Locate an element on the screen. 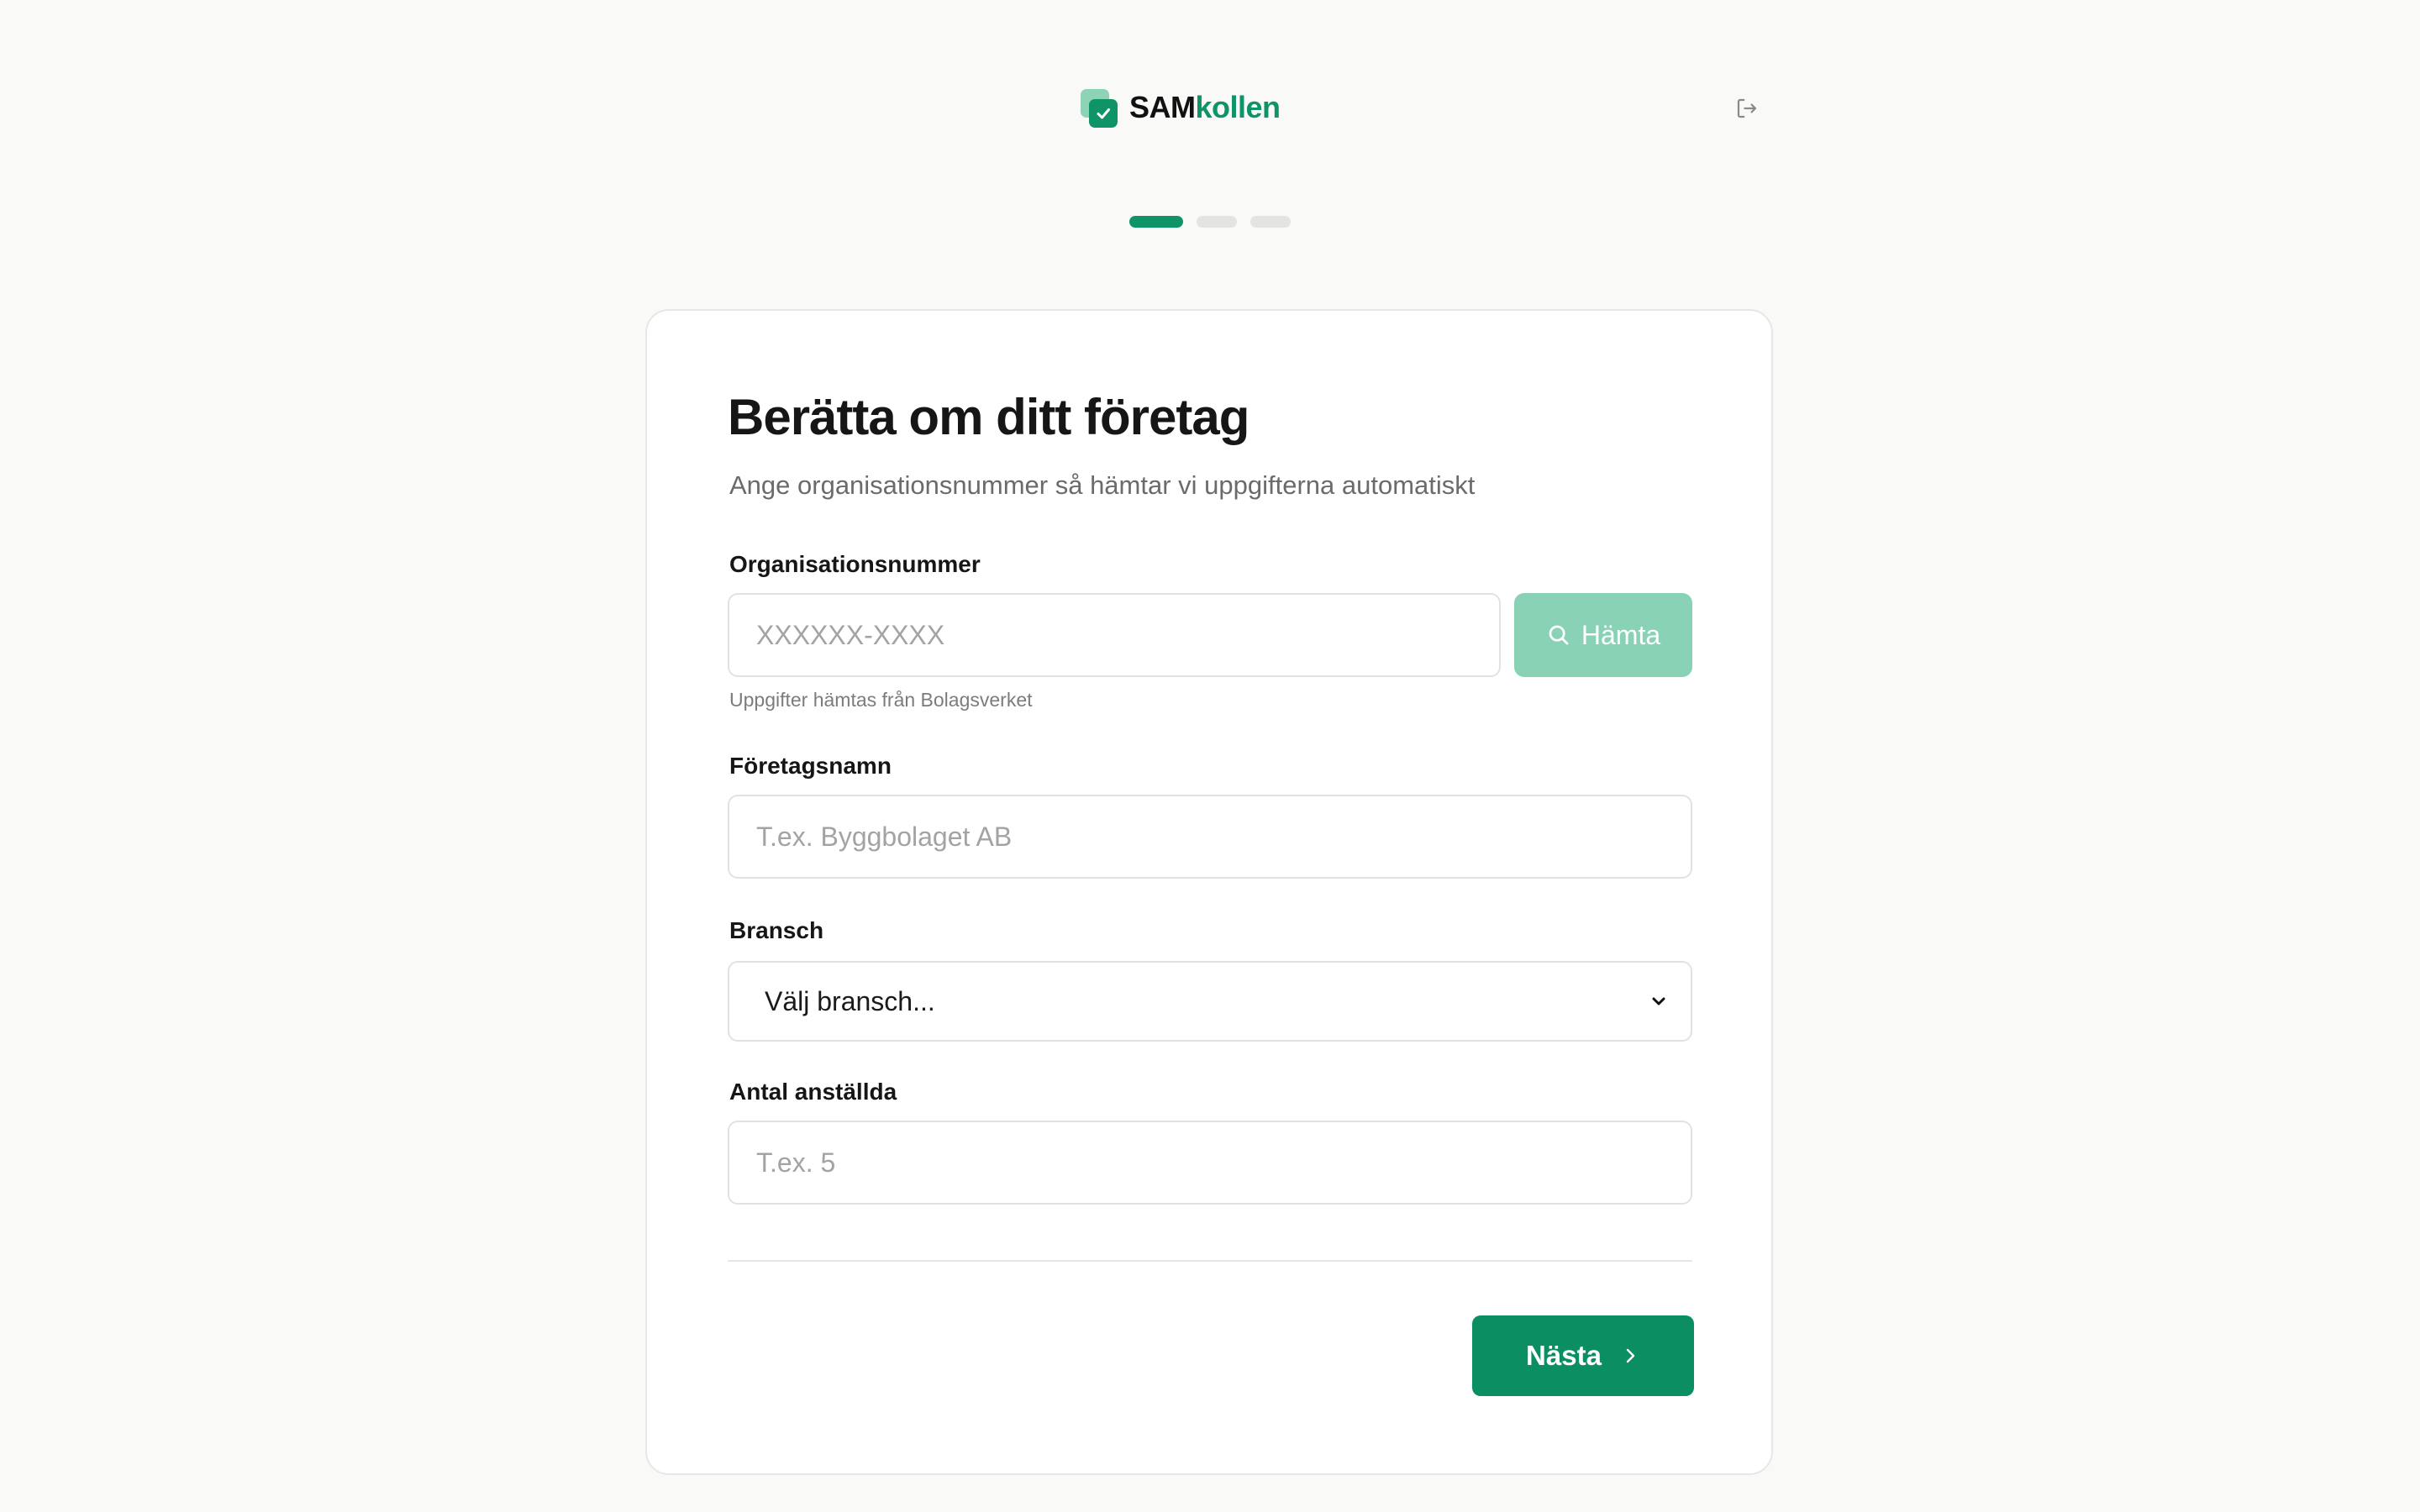 This screenshot has height=1512, width=2420. brand-name-part2: kollen is located at coordinates (1238, 107).